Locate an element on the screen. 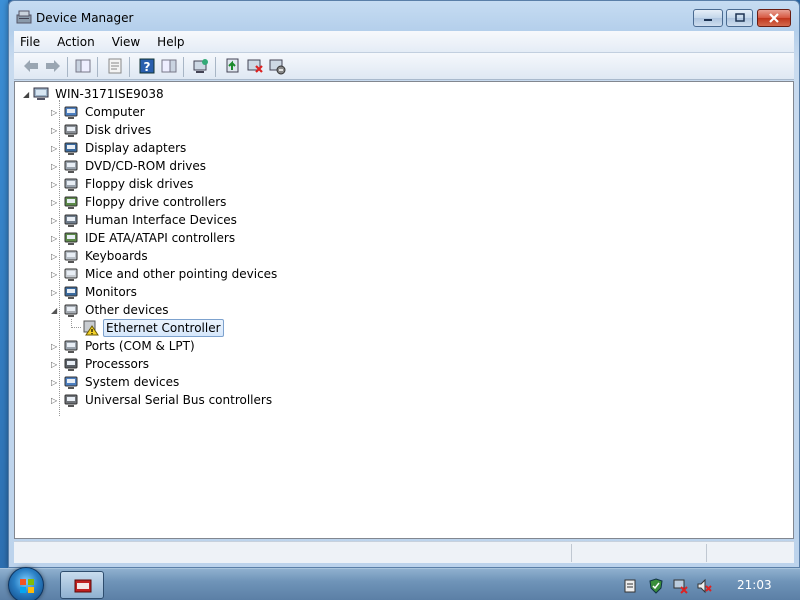 The image size is (800, 600). mouse-icon is located at coordinates (71, 274).